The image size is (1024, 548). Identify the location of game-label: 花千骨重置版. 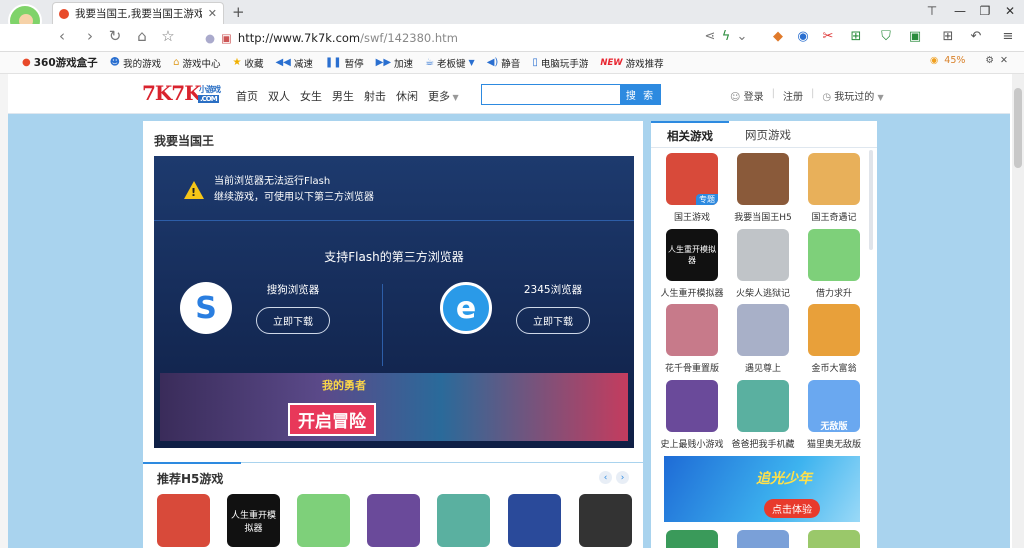
(692, 367).